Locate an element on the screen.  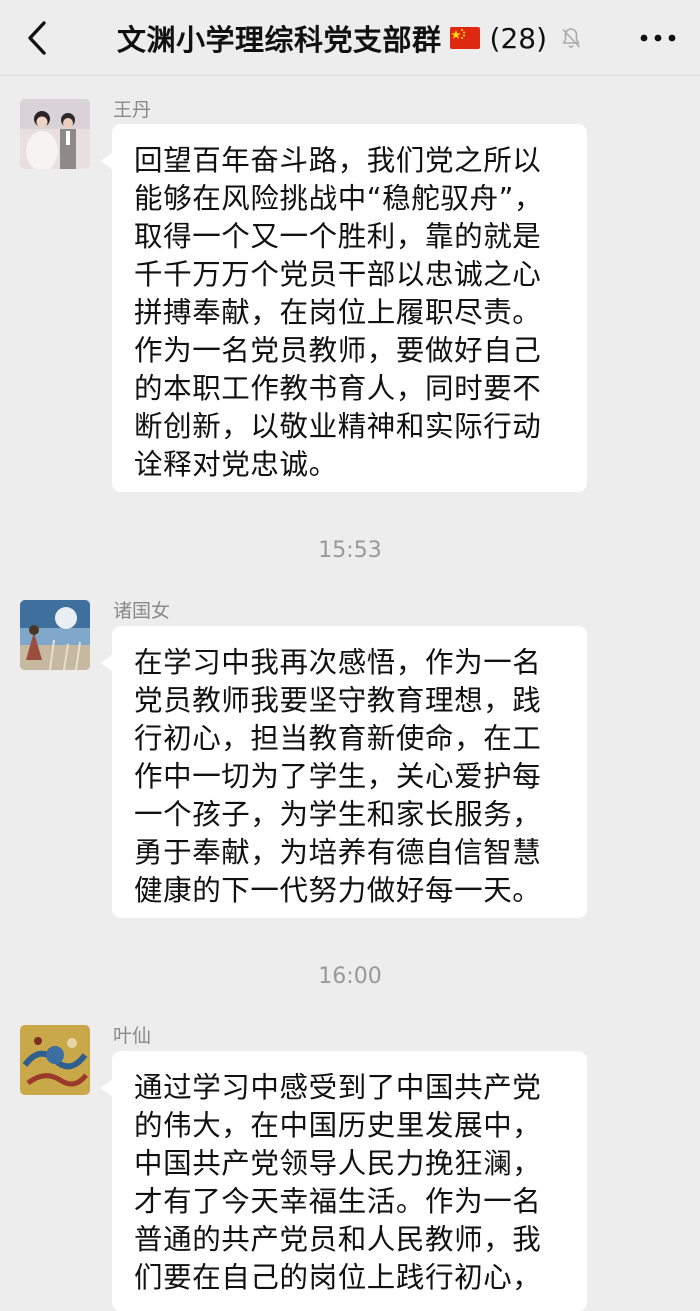
back-button is located at coordinates (38, 38).